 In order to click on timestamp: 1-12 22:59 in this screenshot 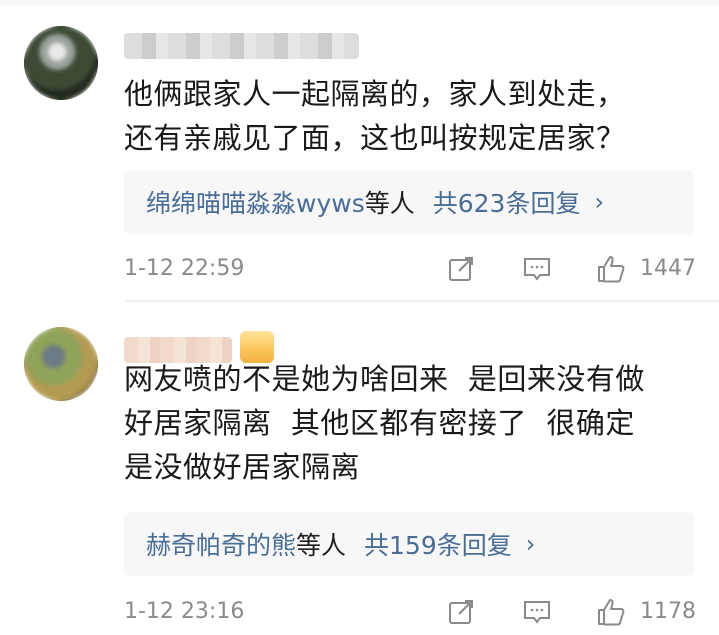, I will do `click(184, 268)`.